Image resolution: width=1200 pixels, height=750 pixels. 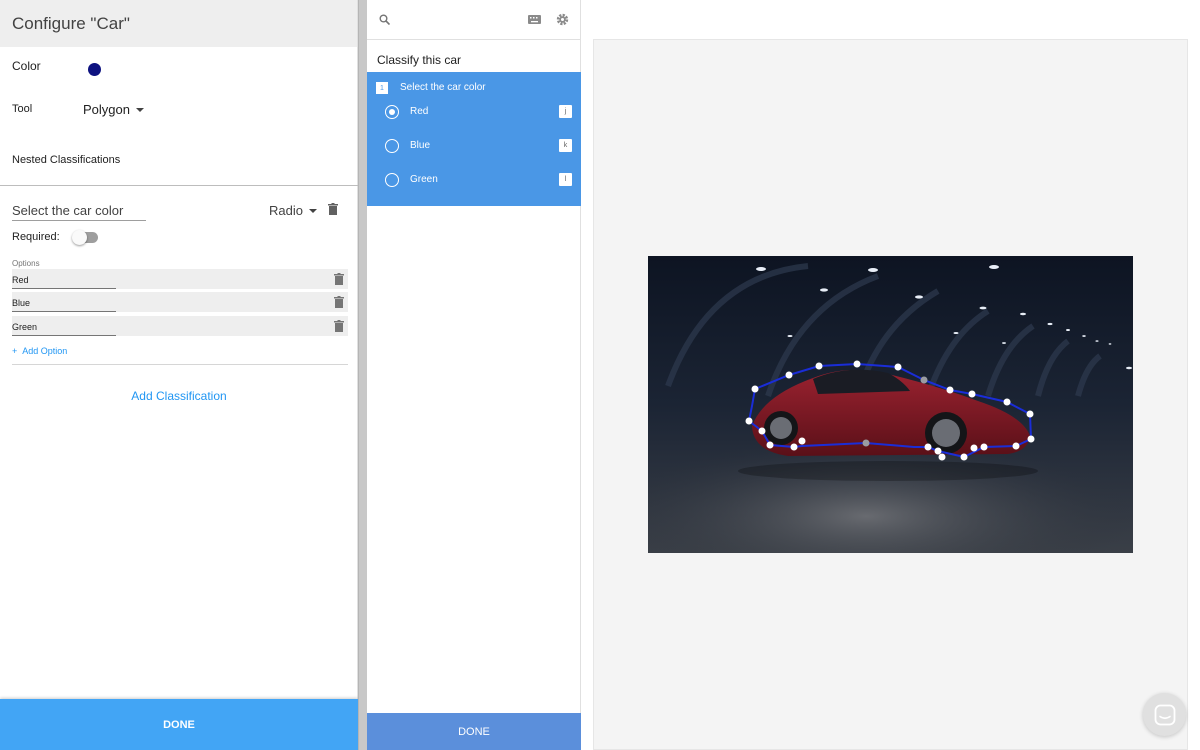 I want to click on chat-bubble-icon, so click(x=1164, y=714).